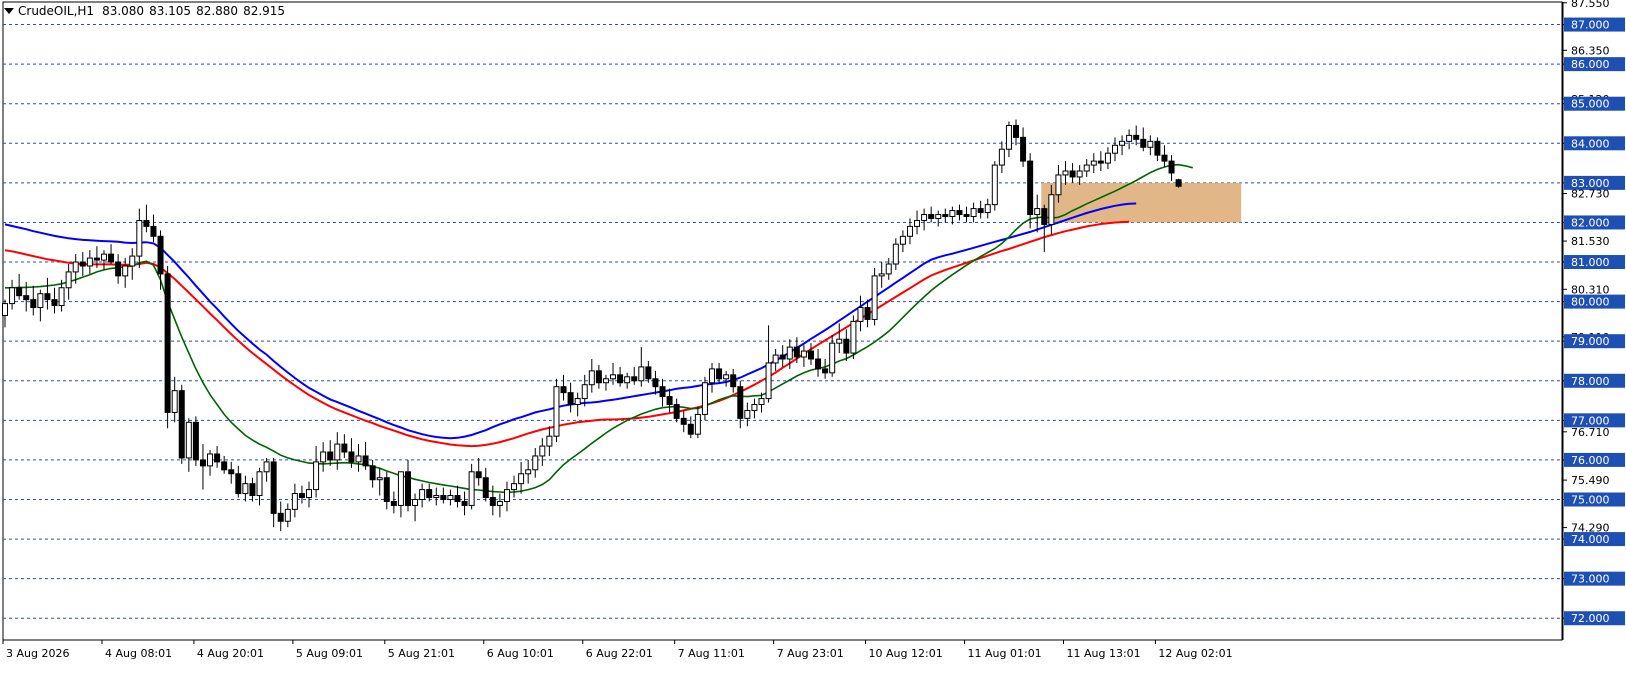 This screenshot has width=1626, height=686. Describe the element at coordinates (1590, 381) in the screenshot. I see `price-tick-label: 78.000` at that location.